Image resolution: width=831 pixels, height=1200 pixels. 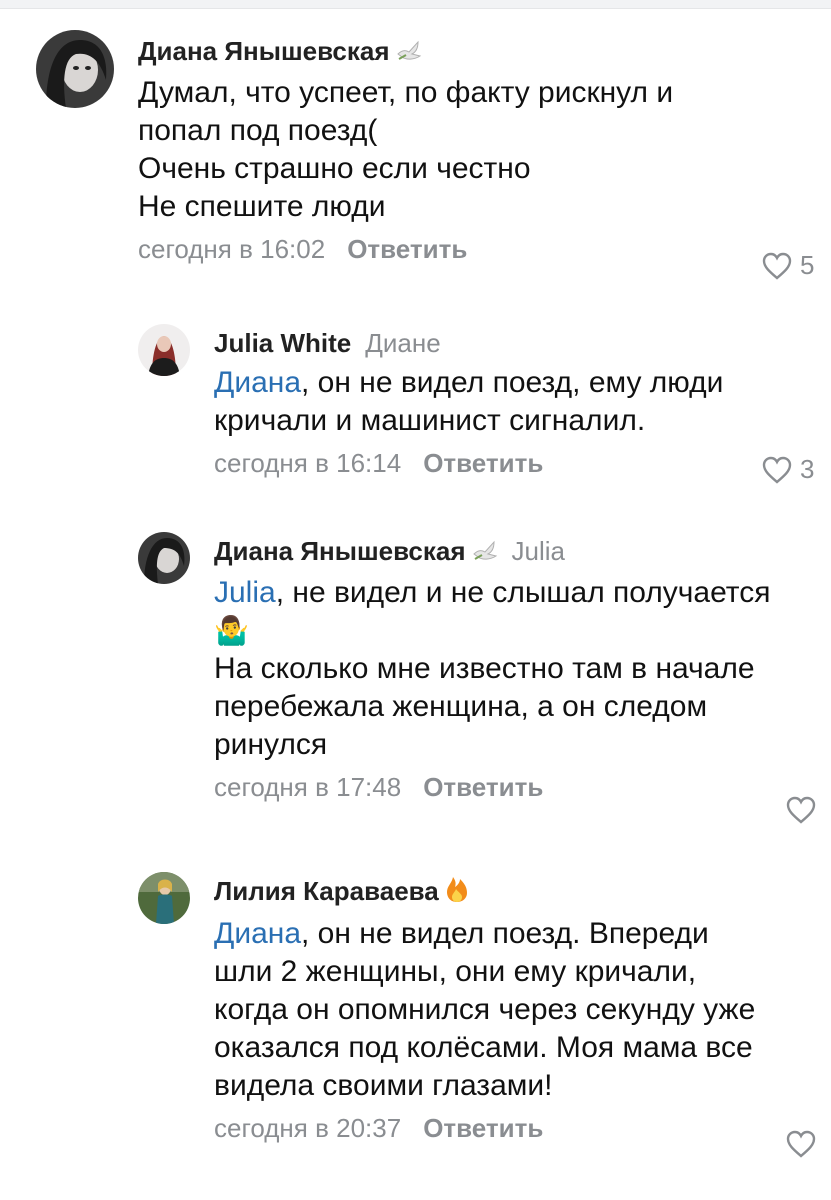 I want to click on comment-body: , не видел и не слышал получается, so click(x=523, y=593).